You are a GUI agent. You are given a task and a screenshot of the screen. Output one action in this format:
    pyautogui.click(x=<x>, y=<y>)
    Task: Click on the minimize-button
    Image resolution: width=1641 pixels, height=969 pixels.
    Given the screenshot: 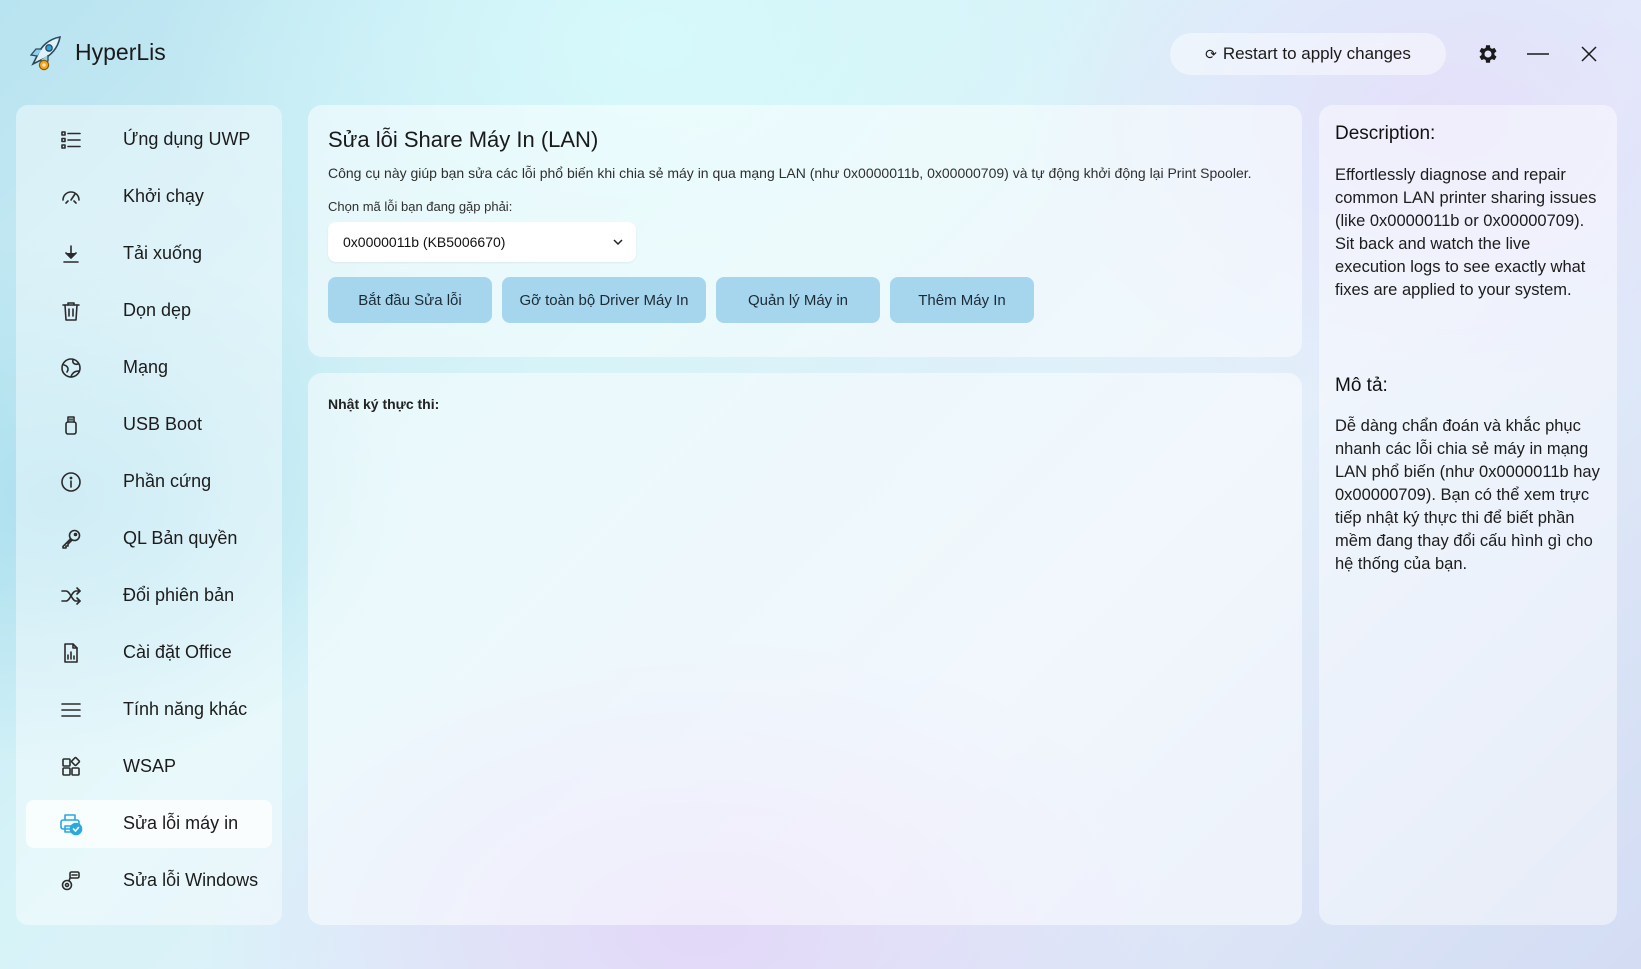 What is the action you would take?
    pyautogui.click(x=1538, y=54)
    